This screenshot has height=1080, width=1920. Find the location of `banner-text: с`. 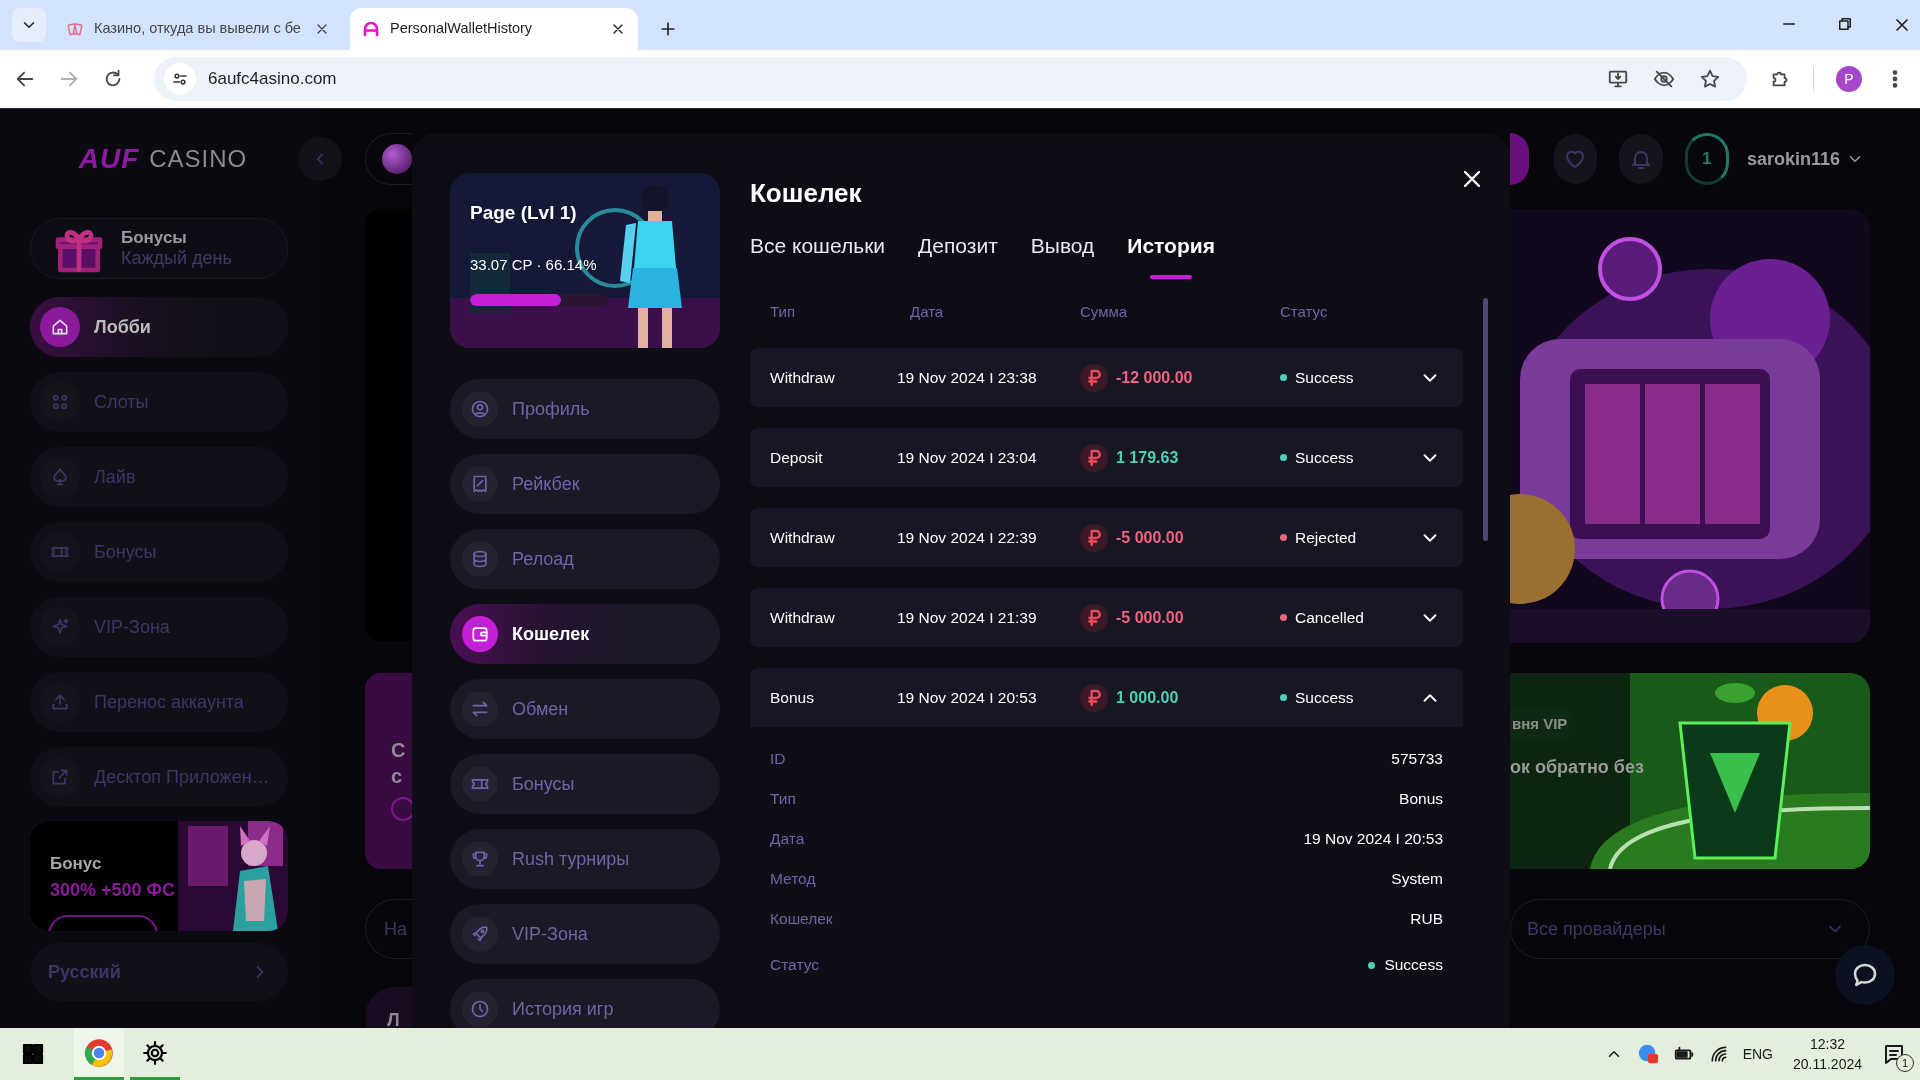

banner-text: с is located at coordinates (397, 776).